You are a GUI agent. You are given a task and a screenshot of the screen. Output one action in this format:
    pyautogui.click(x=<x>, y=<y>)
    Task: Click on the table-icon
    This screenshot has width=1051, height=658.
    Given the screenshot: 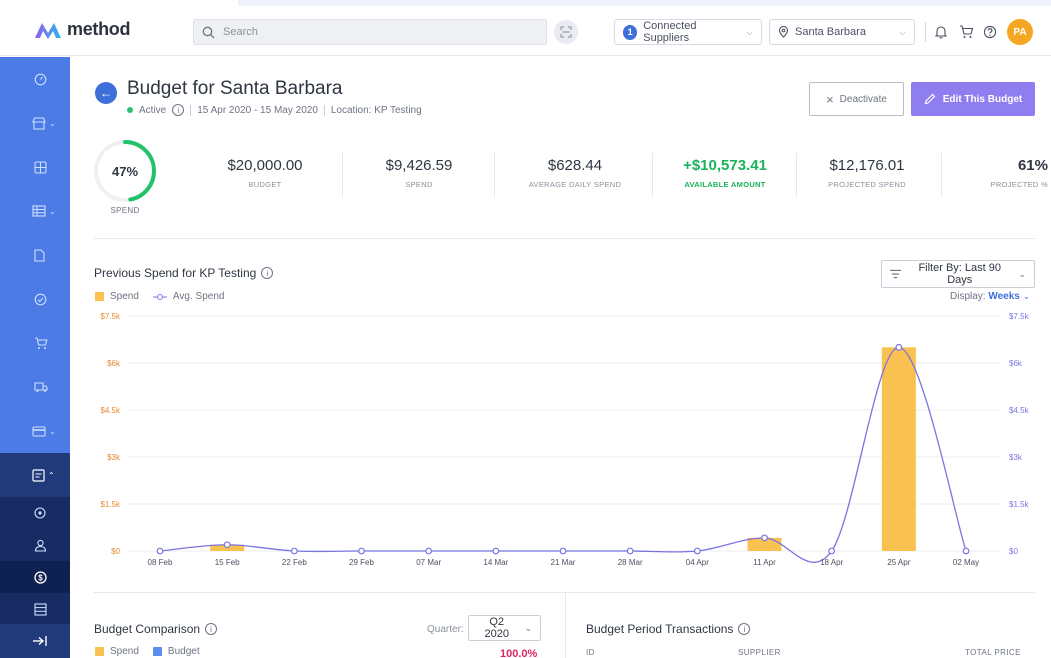 What is the action you would take?
    pyautogui.click(x=39, y=211)
    